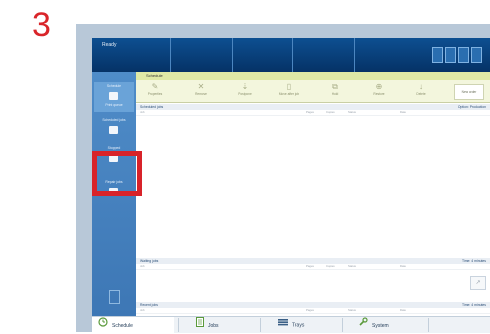  I want to click on status-indicators, so click(460, 54).